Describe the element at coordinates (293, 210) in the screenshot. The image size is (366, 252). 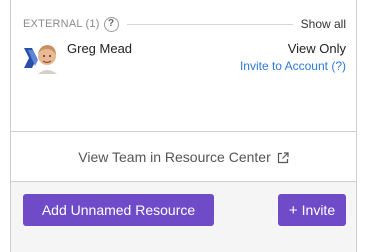
I see `plus-icon: +` at that location.